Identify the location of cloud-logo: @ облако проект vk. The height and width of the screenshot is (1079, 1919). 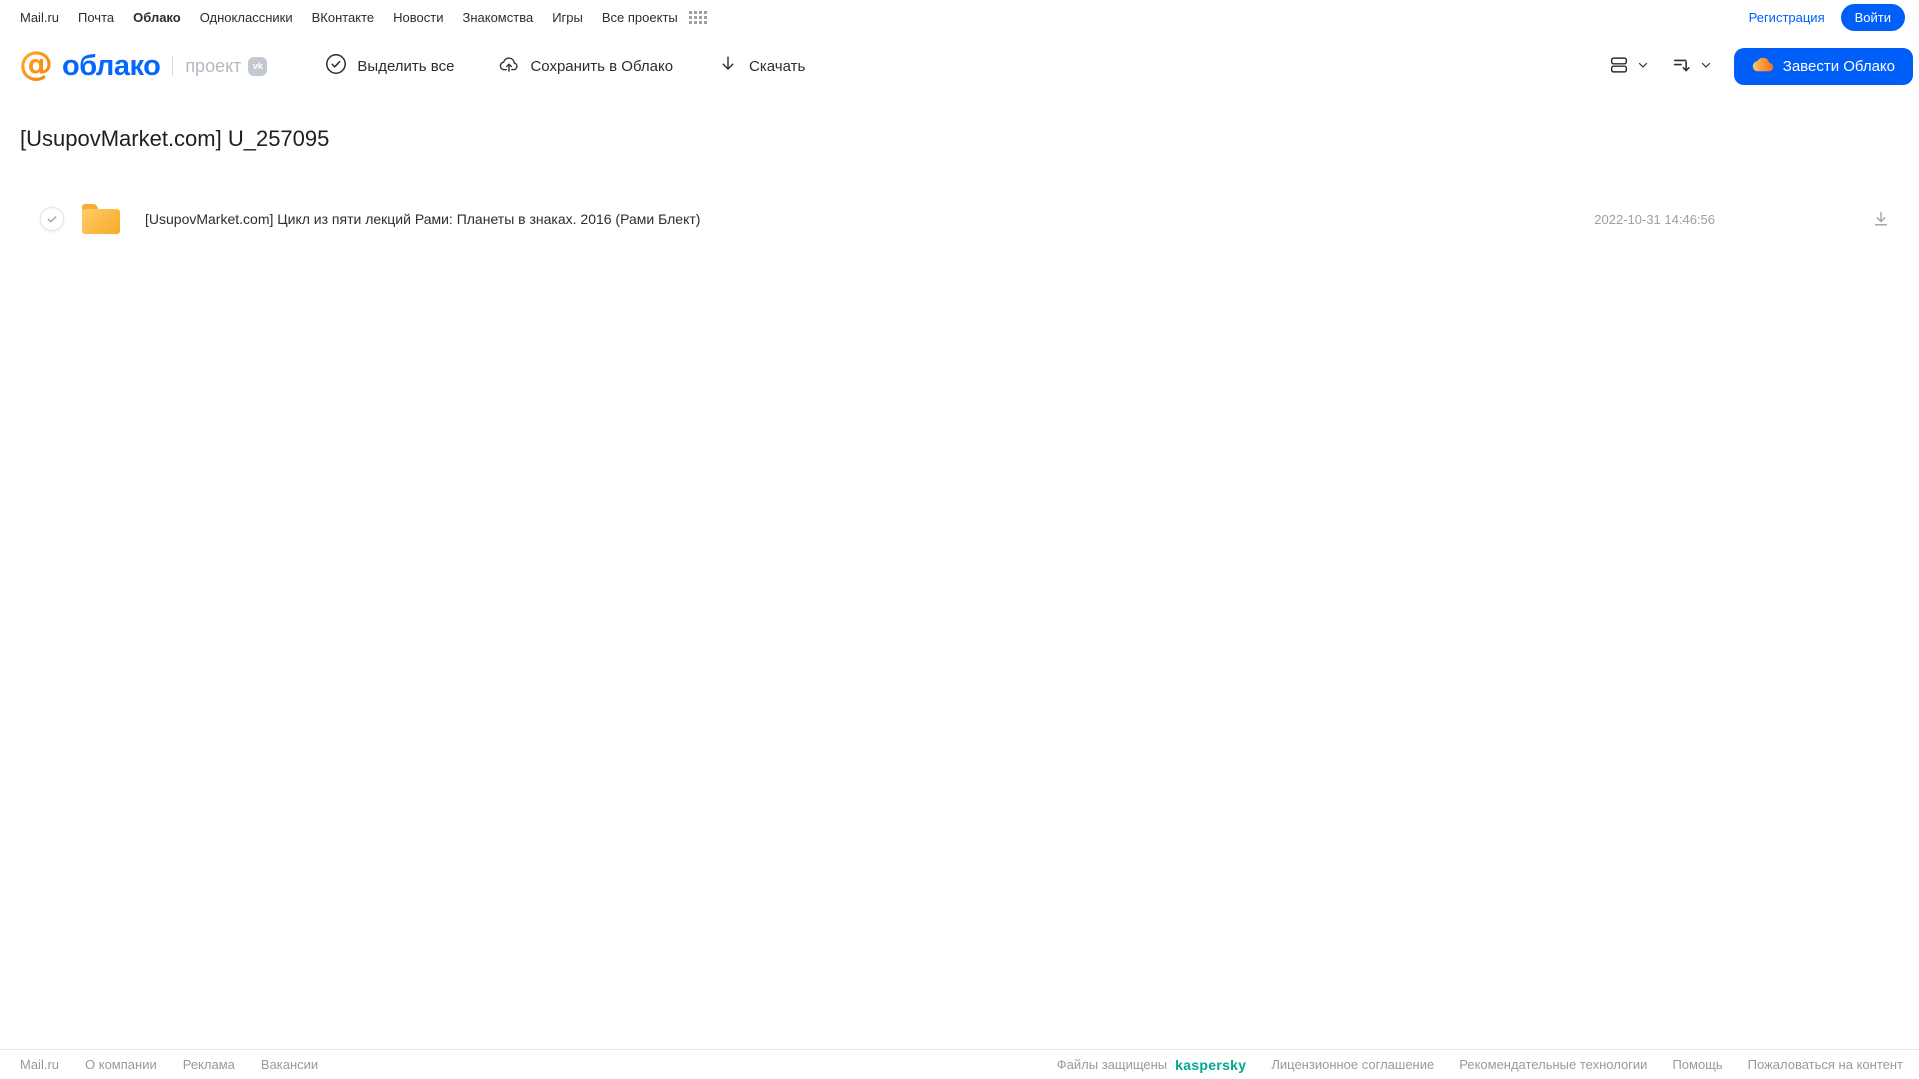
(142, 66).